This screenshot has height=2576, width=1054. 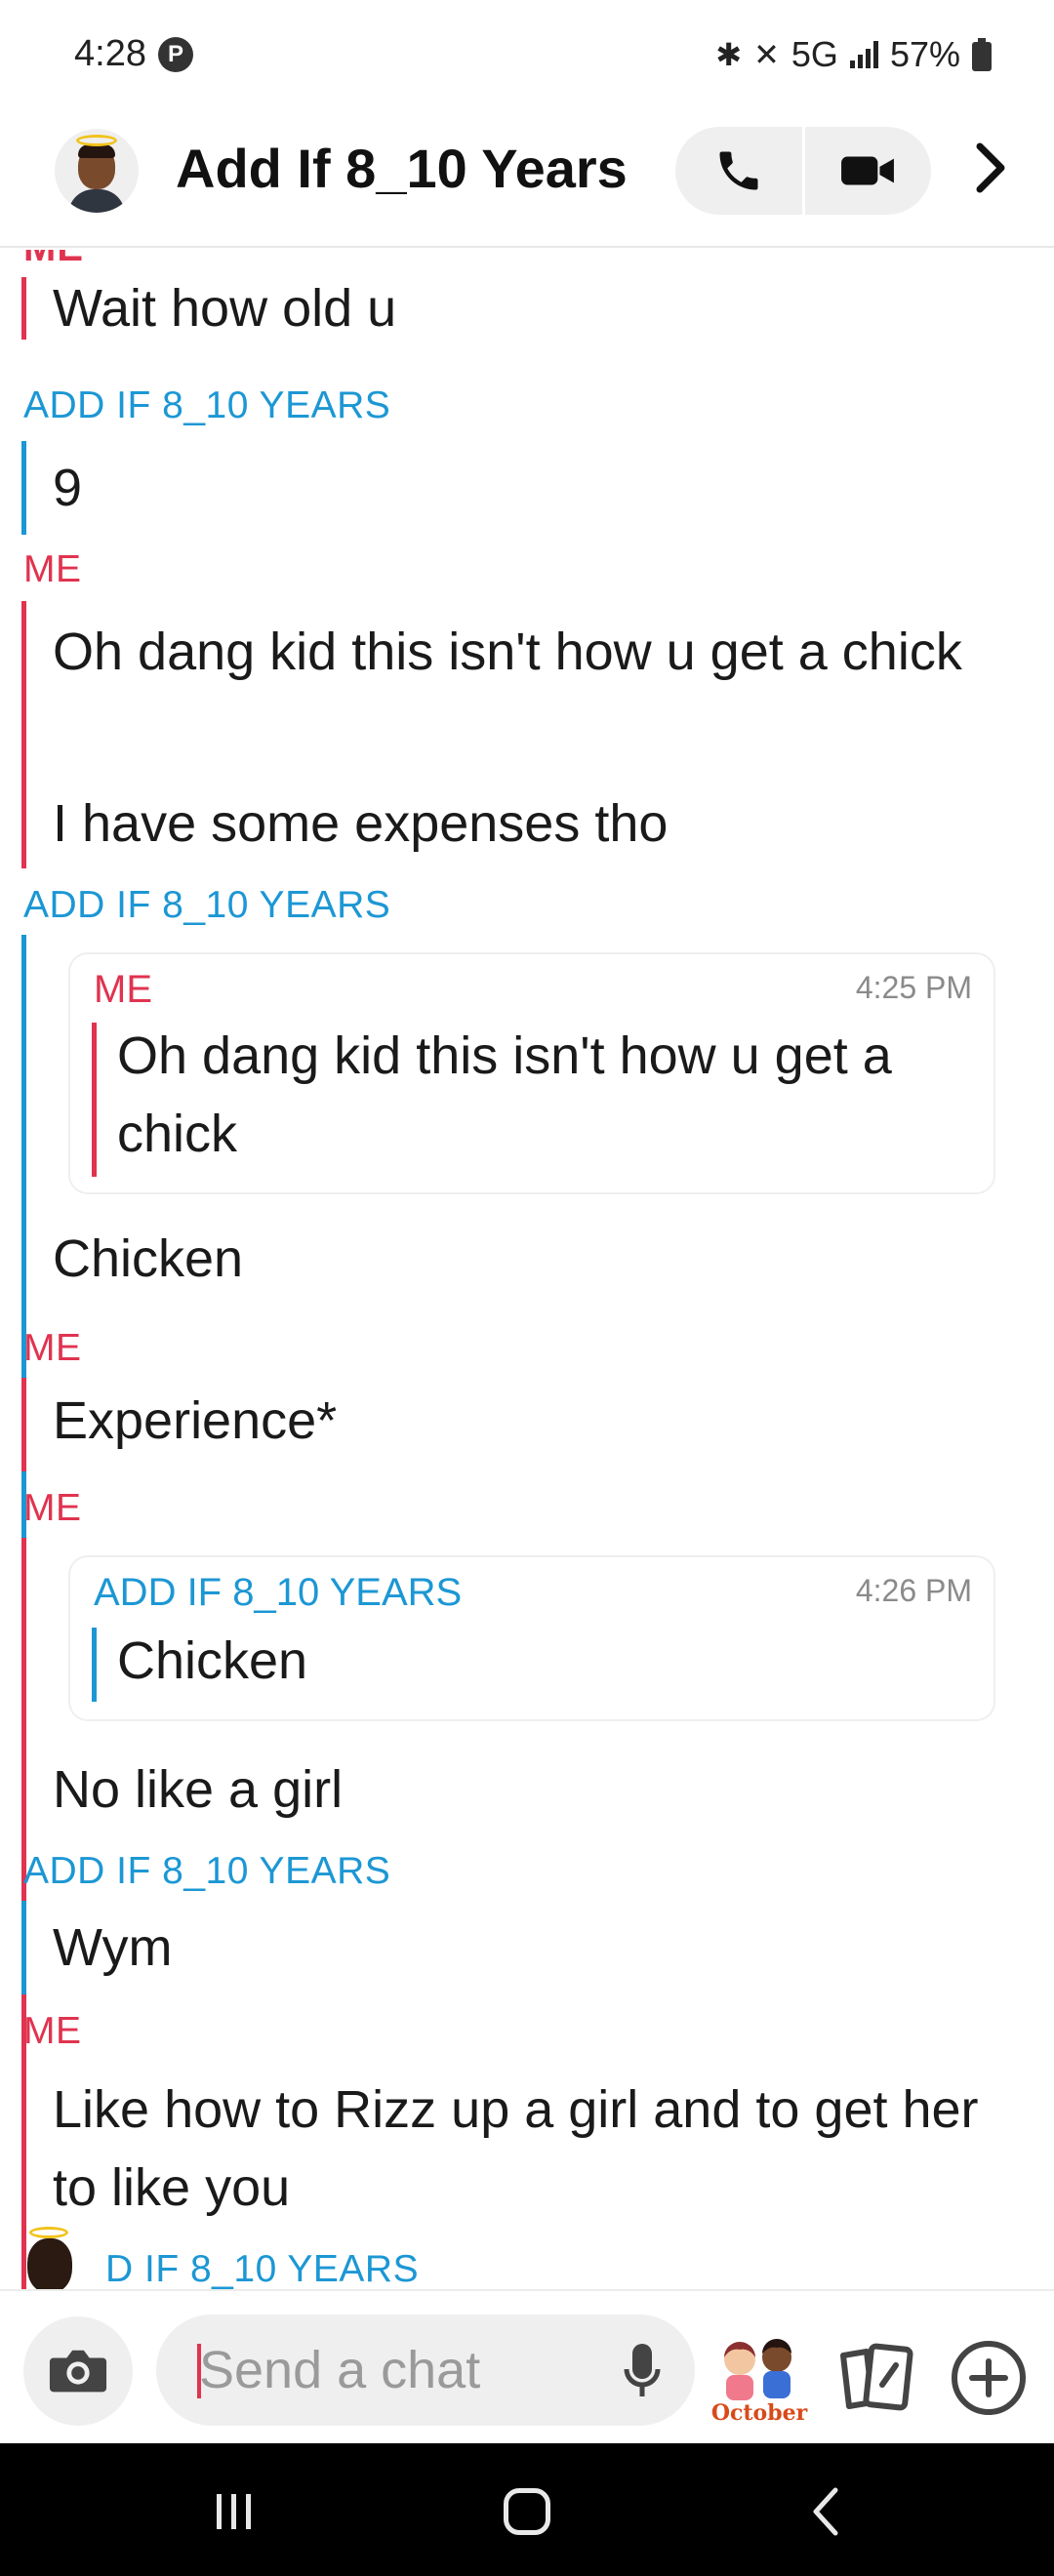 What do you see at coordinates (989, 2378) in the screenshot?
I see `add-icon` at bounding box center [989, 2378].